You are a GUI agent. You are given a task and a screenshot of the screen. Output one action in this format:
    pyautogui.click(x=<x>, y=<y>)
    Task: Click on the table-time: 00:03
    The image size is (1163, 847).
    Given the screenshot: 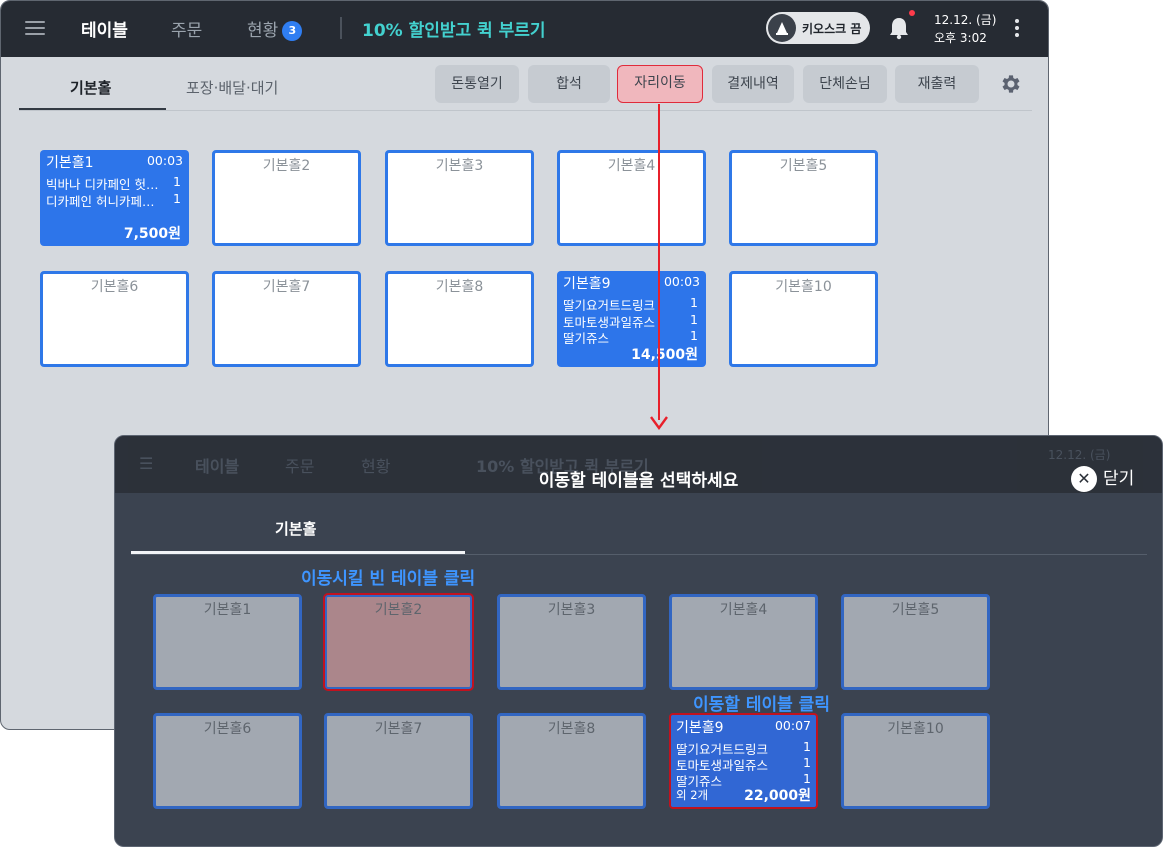 What is the action you would take?
    pyautogui.click(x=164, y=160)
    